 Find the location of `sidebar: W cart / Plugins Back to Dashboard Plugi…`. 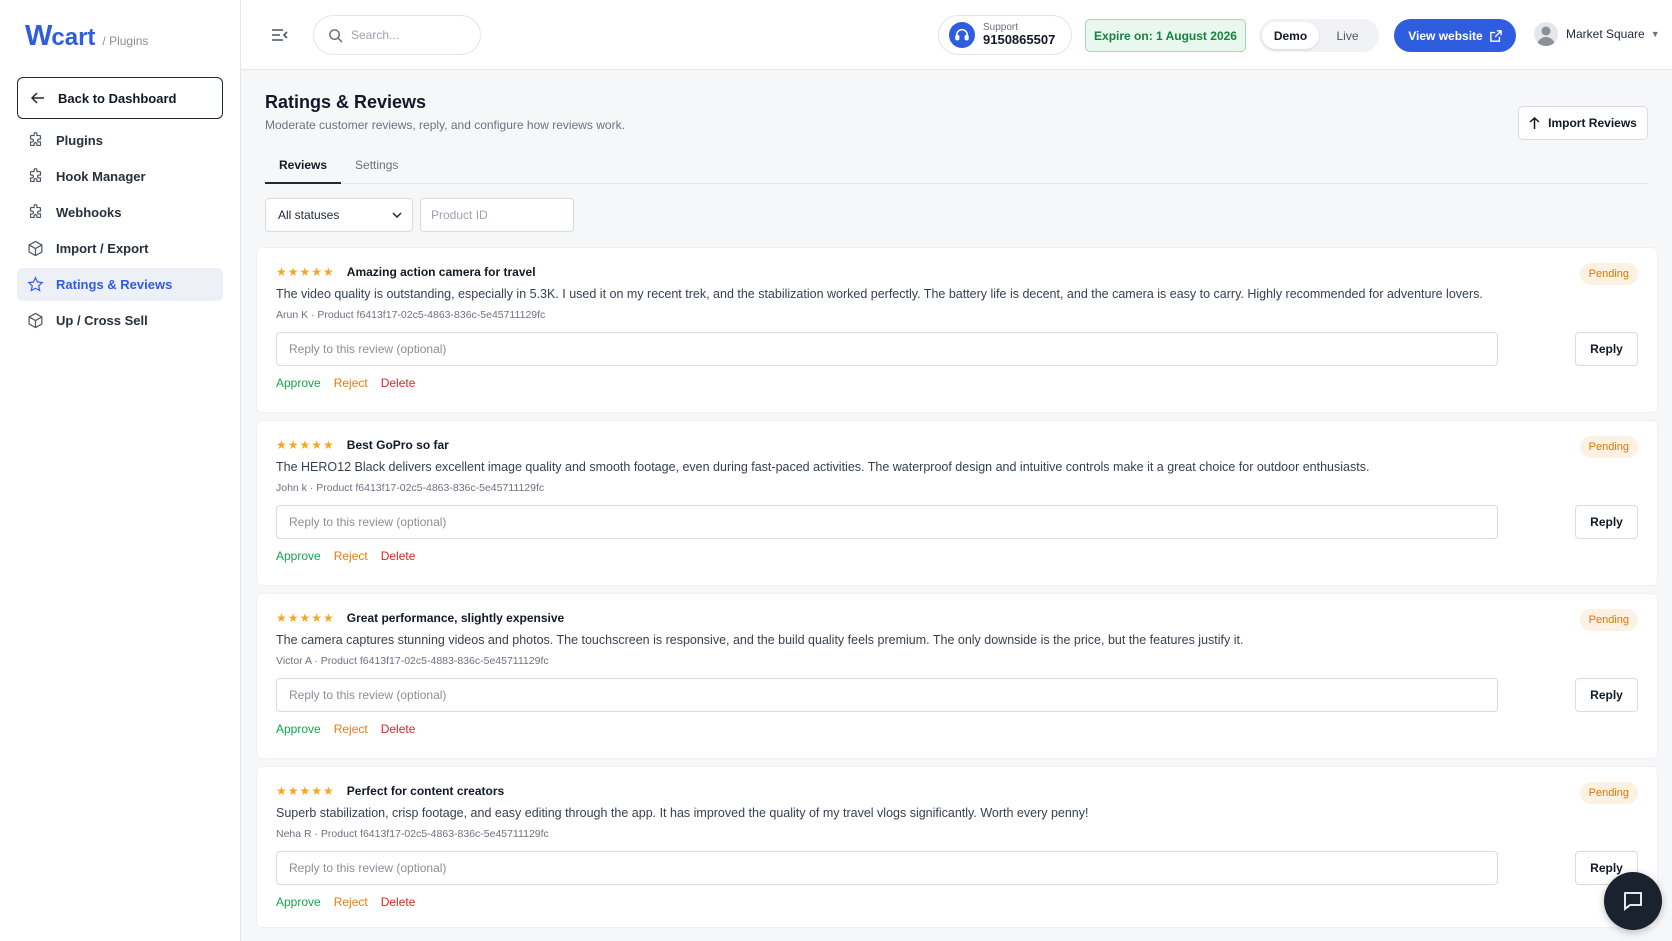

sidebar: W cart / Plugins Back to Dashboard Plugi… is located at coordinates (120, 470).